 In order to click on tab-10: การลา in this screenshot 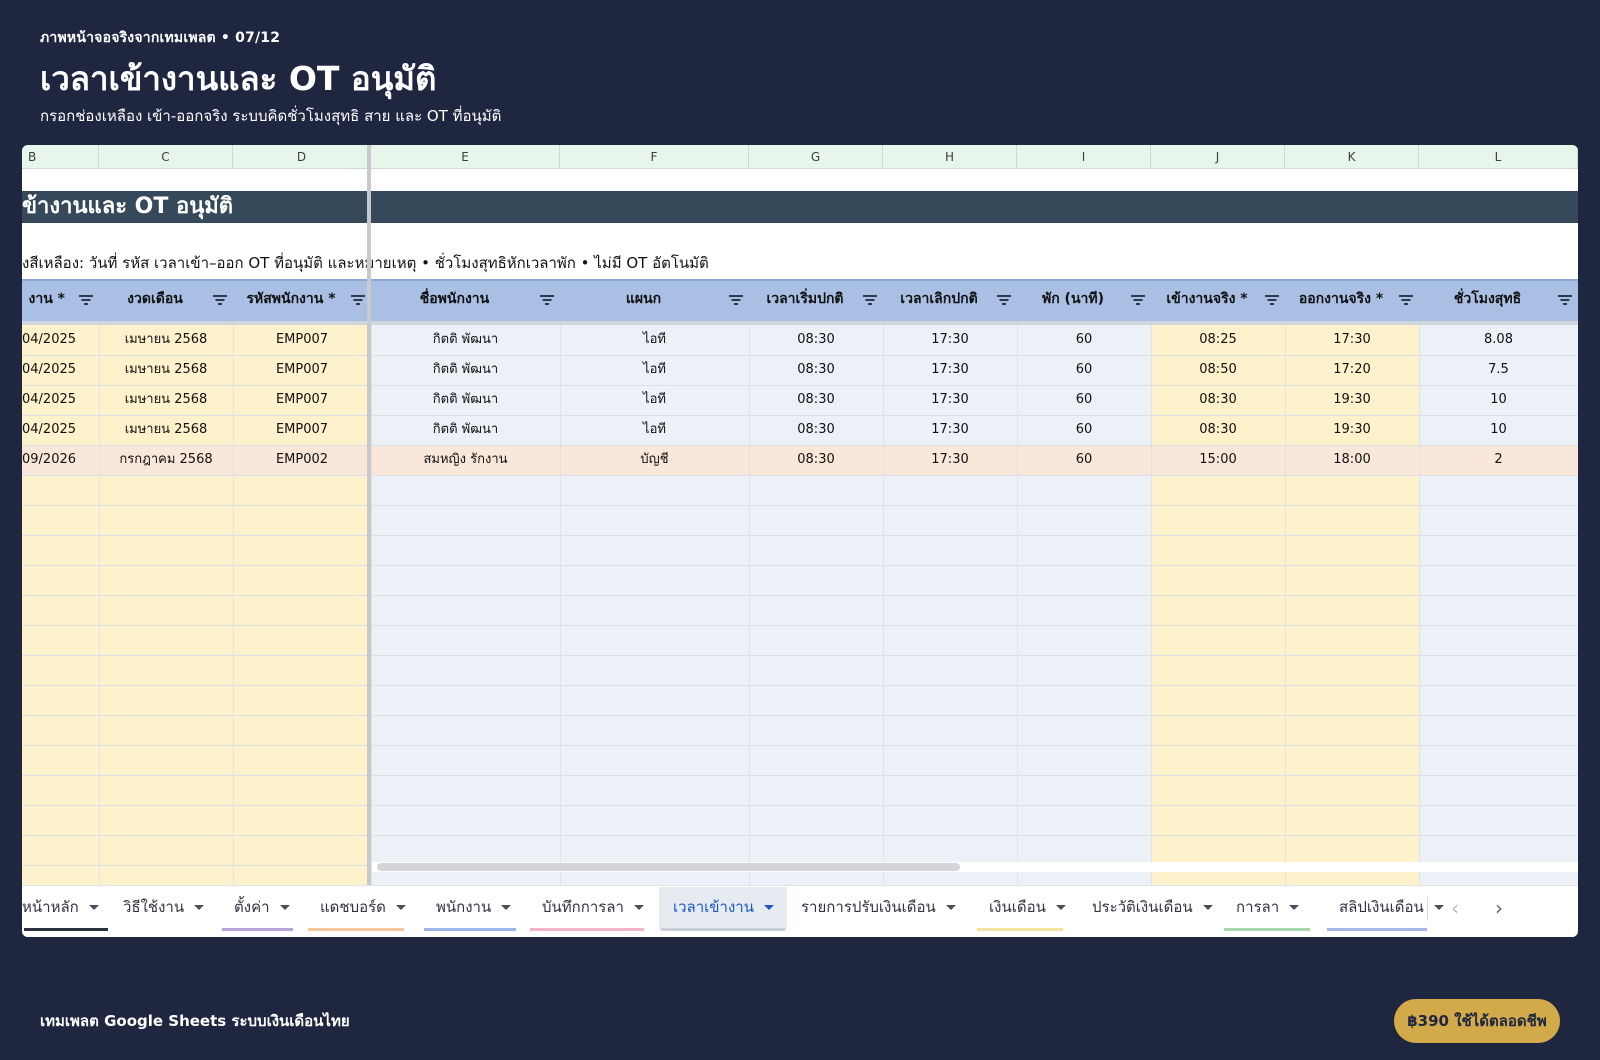, I will do `click(1267, 908)`.